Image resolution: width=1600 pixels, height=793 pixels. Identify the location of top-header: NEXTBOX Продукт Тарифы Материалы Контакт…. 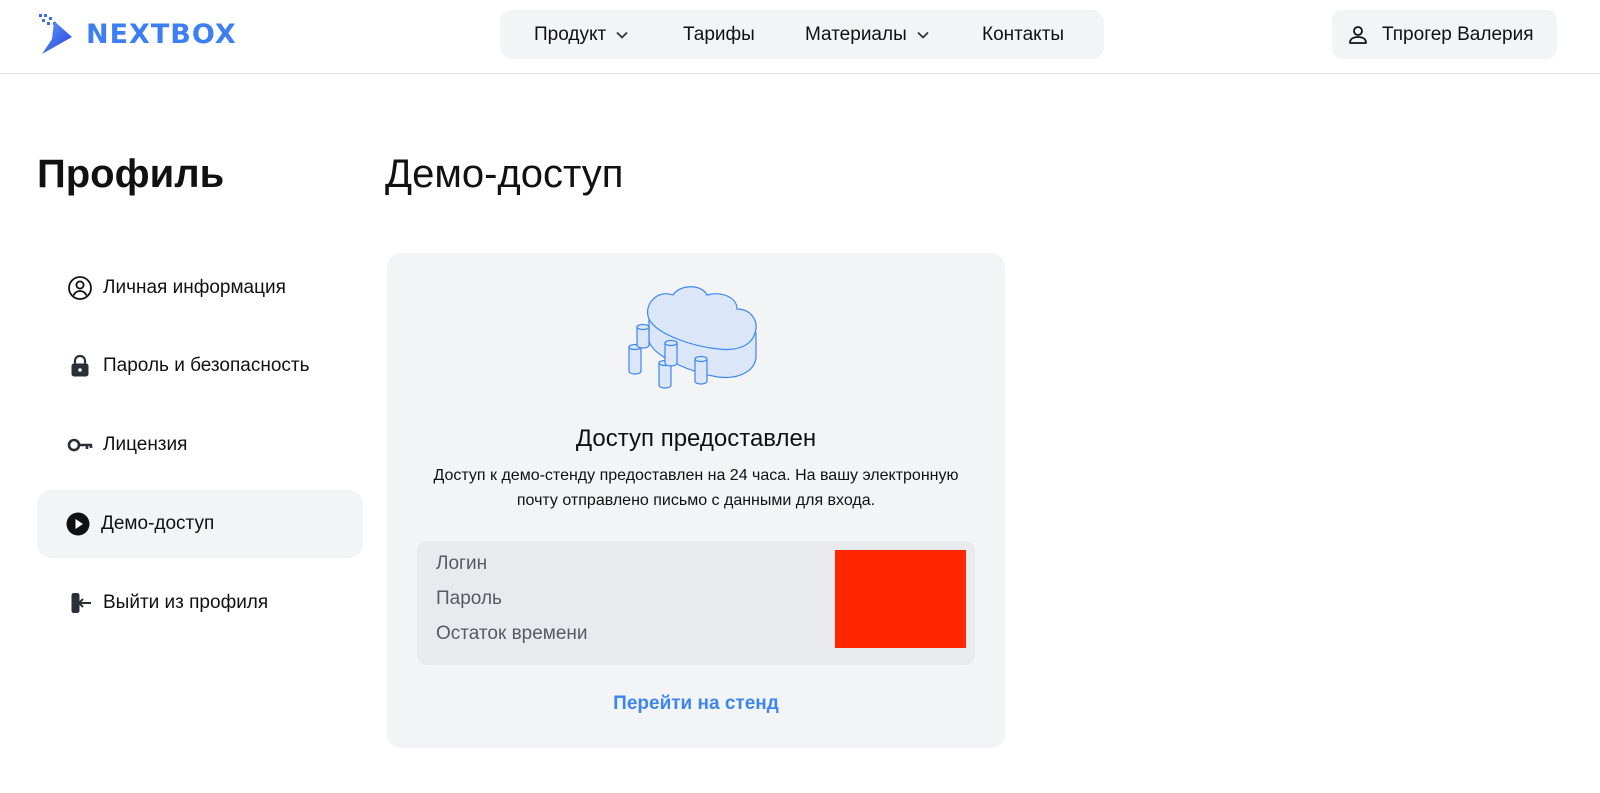
(800, 37).